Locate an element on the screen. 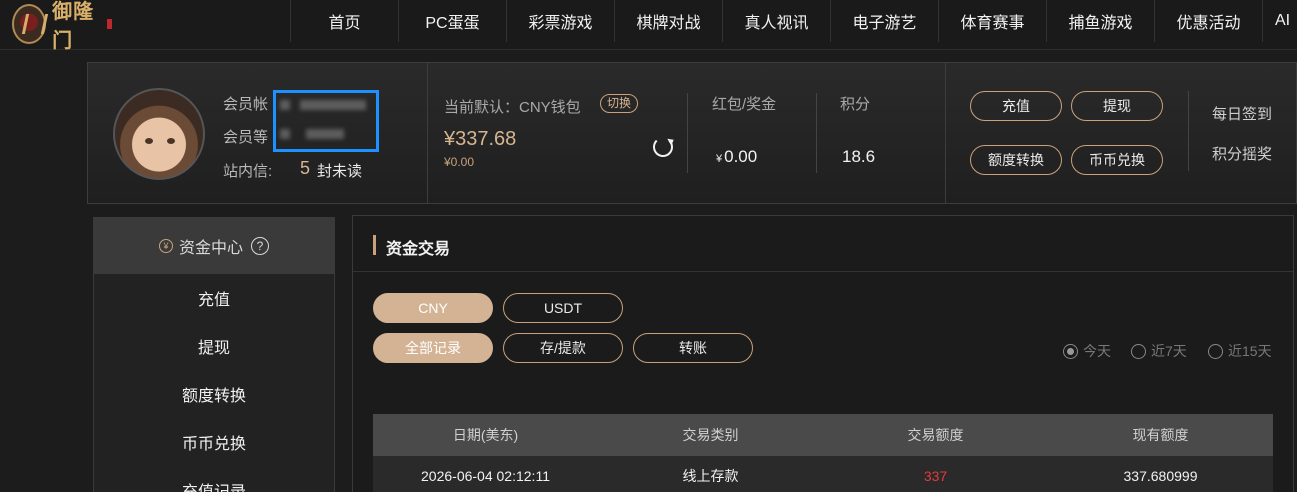 The image size is (1297, 492). sidebar: ¥ 资金中心 ? 充值 提现 额度转换 币币兑换 充值记录 is located at coordinates (214, 354).